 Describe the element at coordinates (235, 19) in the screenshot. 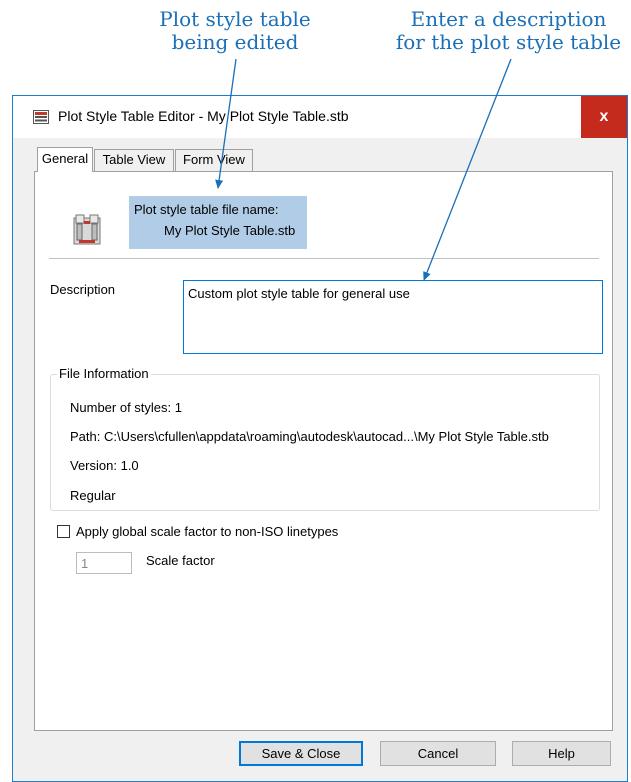

I see `callout-line: Plot style table` at that location.